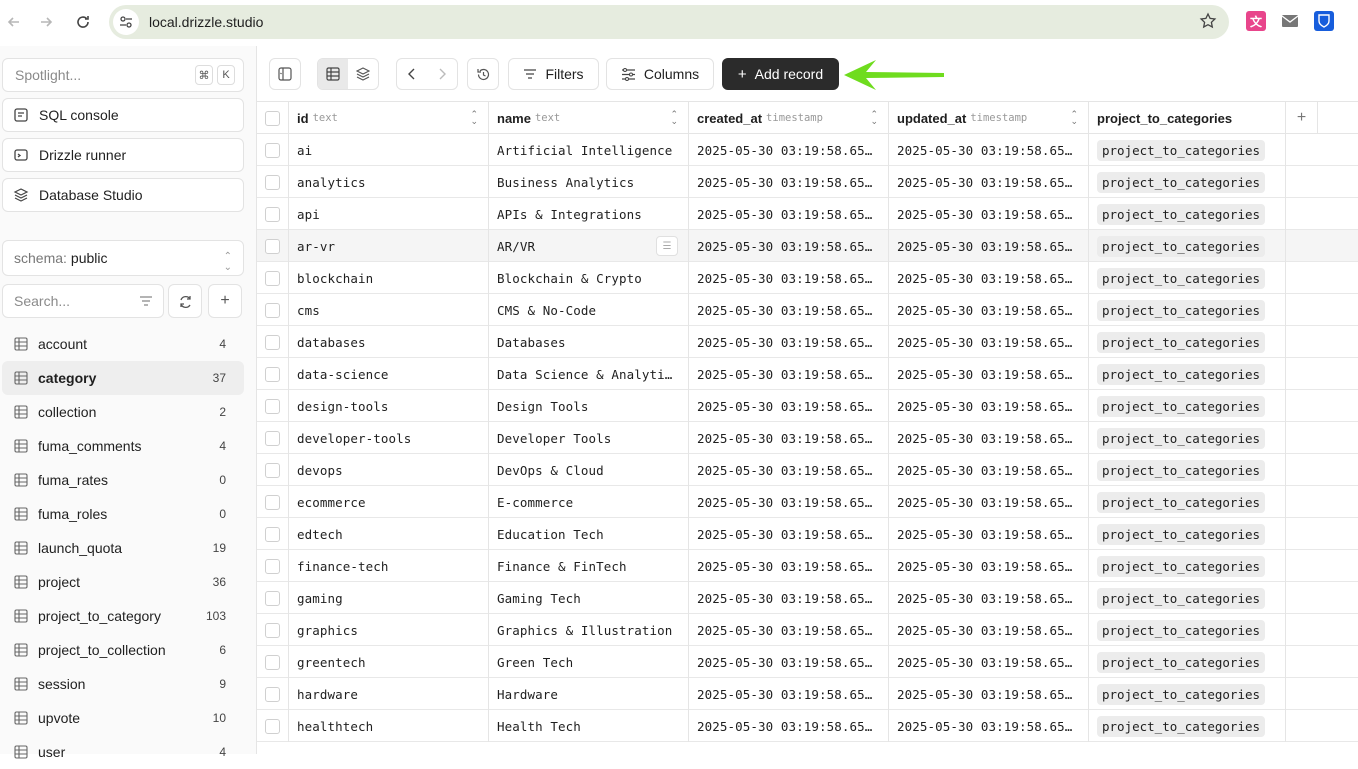  I want to click on cell-name: Graphics & Illustration, so click(589, 630).